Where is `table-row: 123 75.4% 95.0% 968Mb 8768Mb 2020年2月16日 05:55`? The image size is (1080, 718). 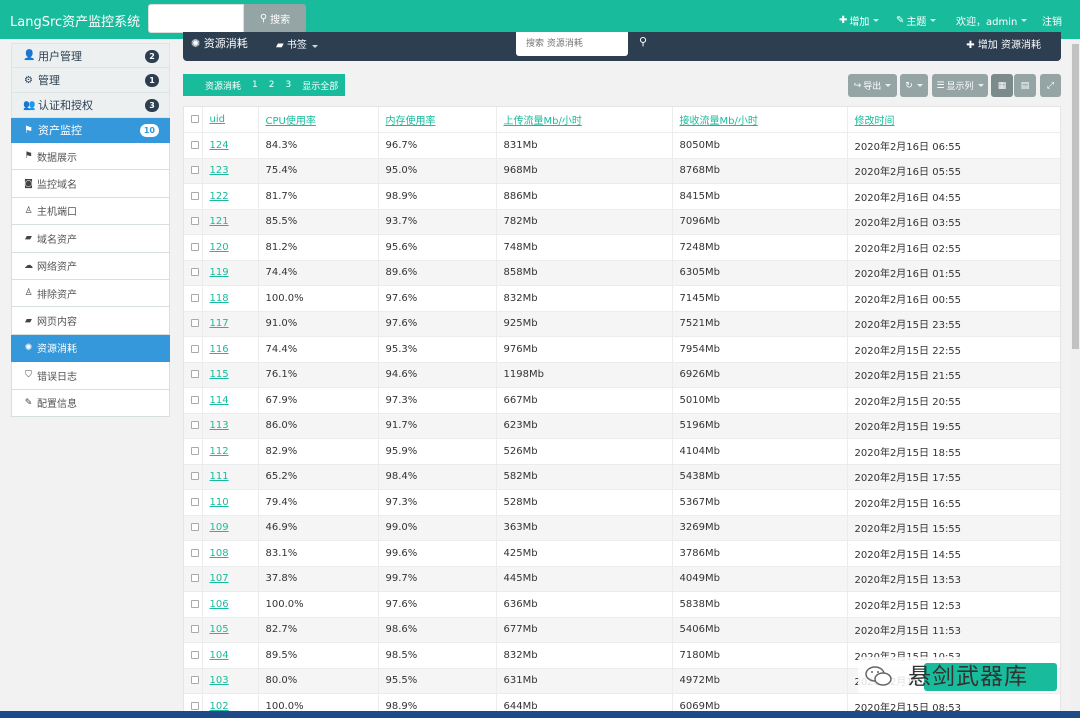
table-row: 123 75.4% 95.0% 968Mb 8768Mb 2020年2月16日 05:55 is located at coordinates (622, 171).